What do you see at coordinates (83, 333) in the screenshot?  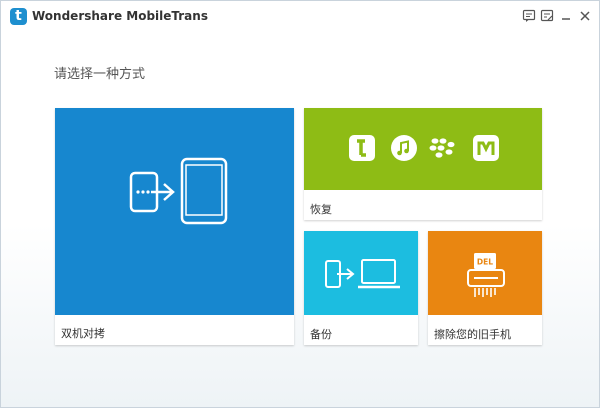 I see `phone-to-phone-label: 双机对拷` at bounding box center [83, 333].